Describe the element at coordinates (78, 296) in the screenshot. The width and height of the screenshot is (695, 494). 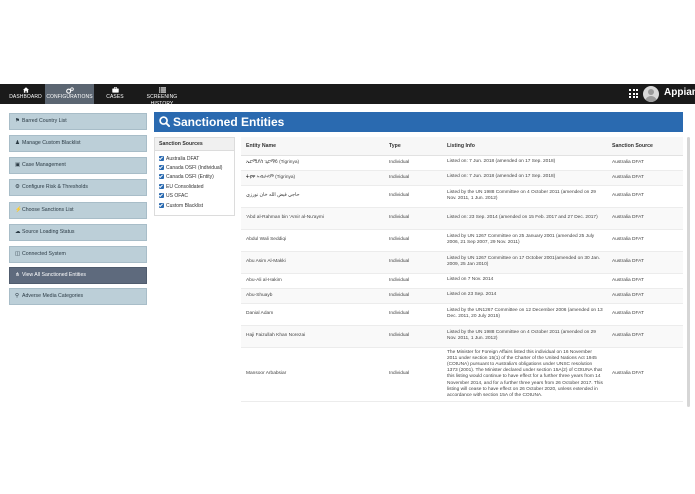
I see `sidebar-item-adverse-media-categories: ⚲ Adverse Media Categories` at that location.